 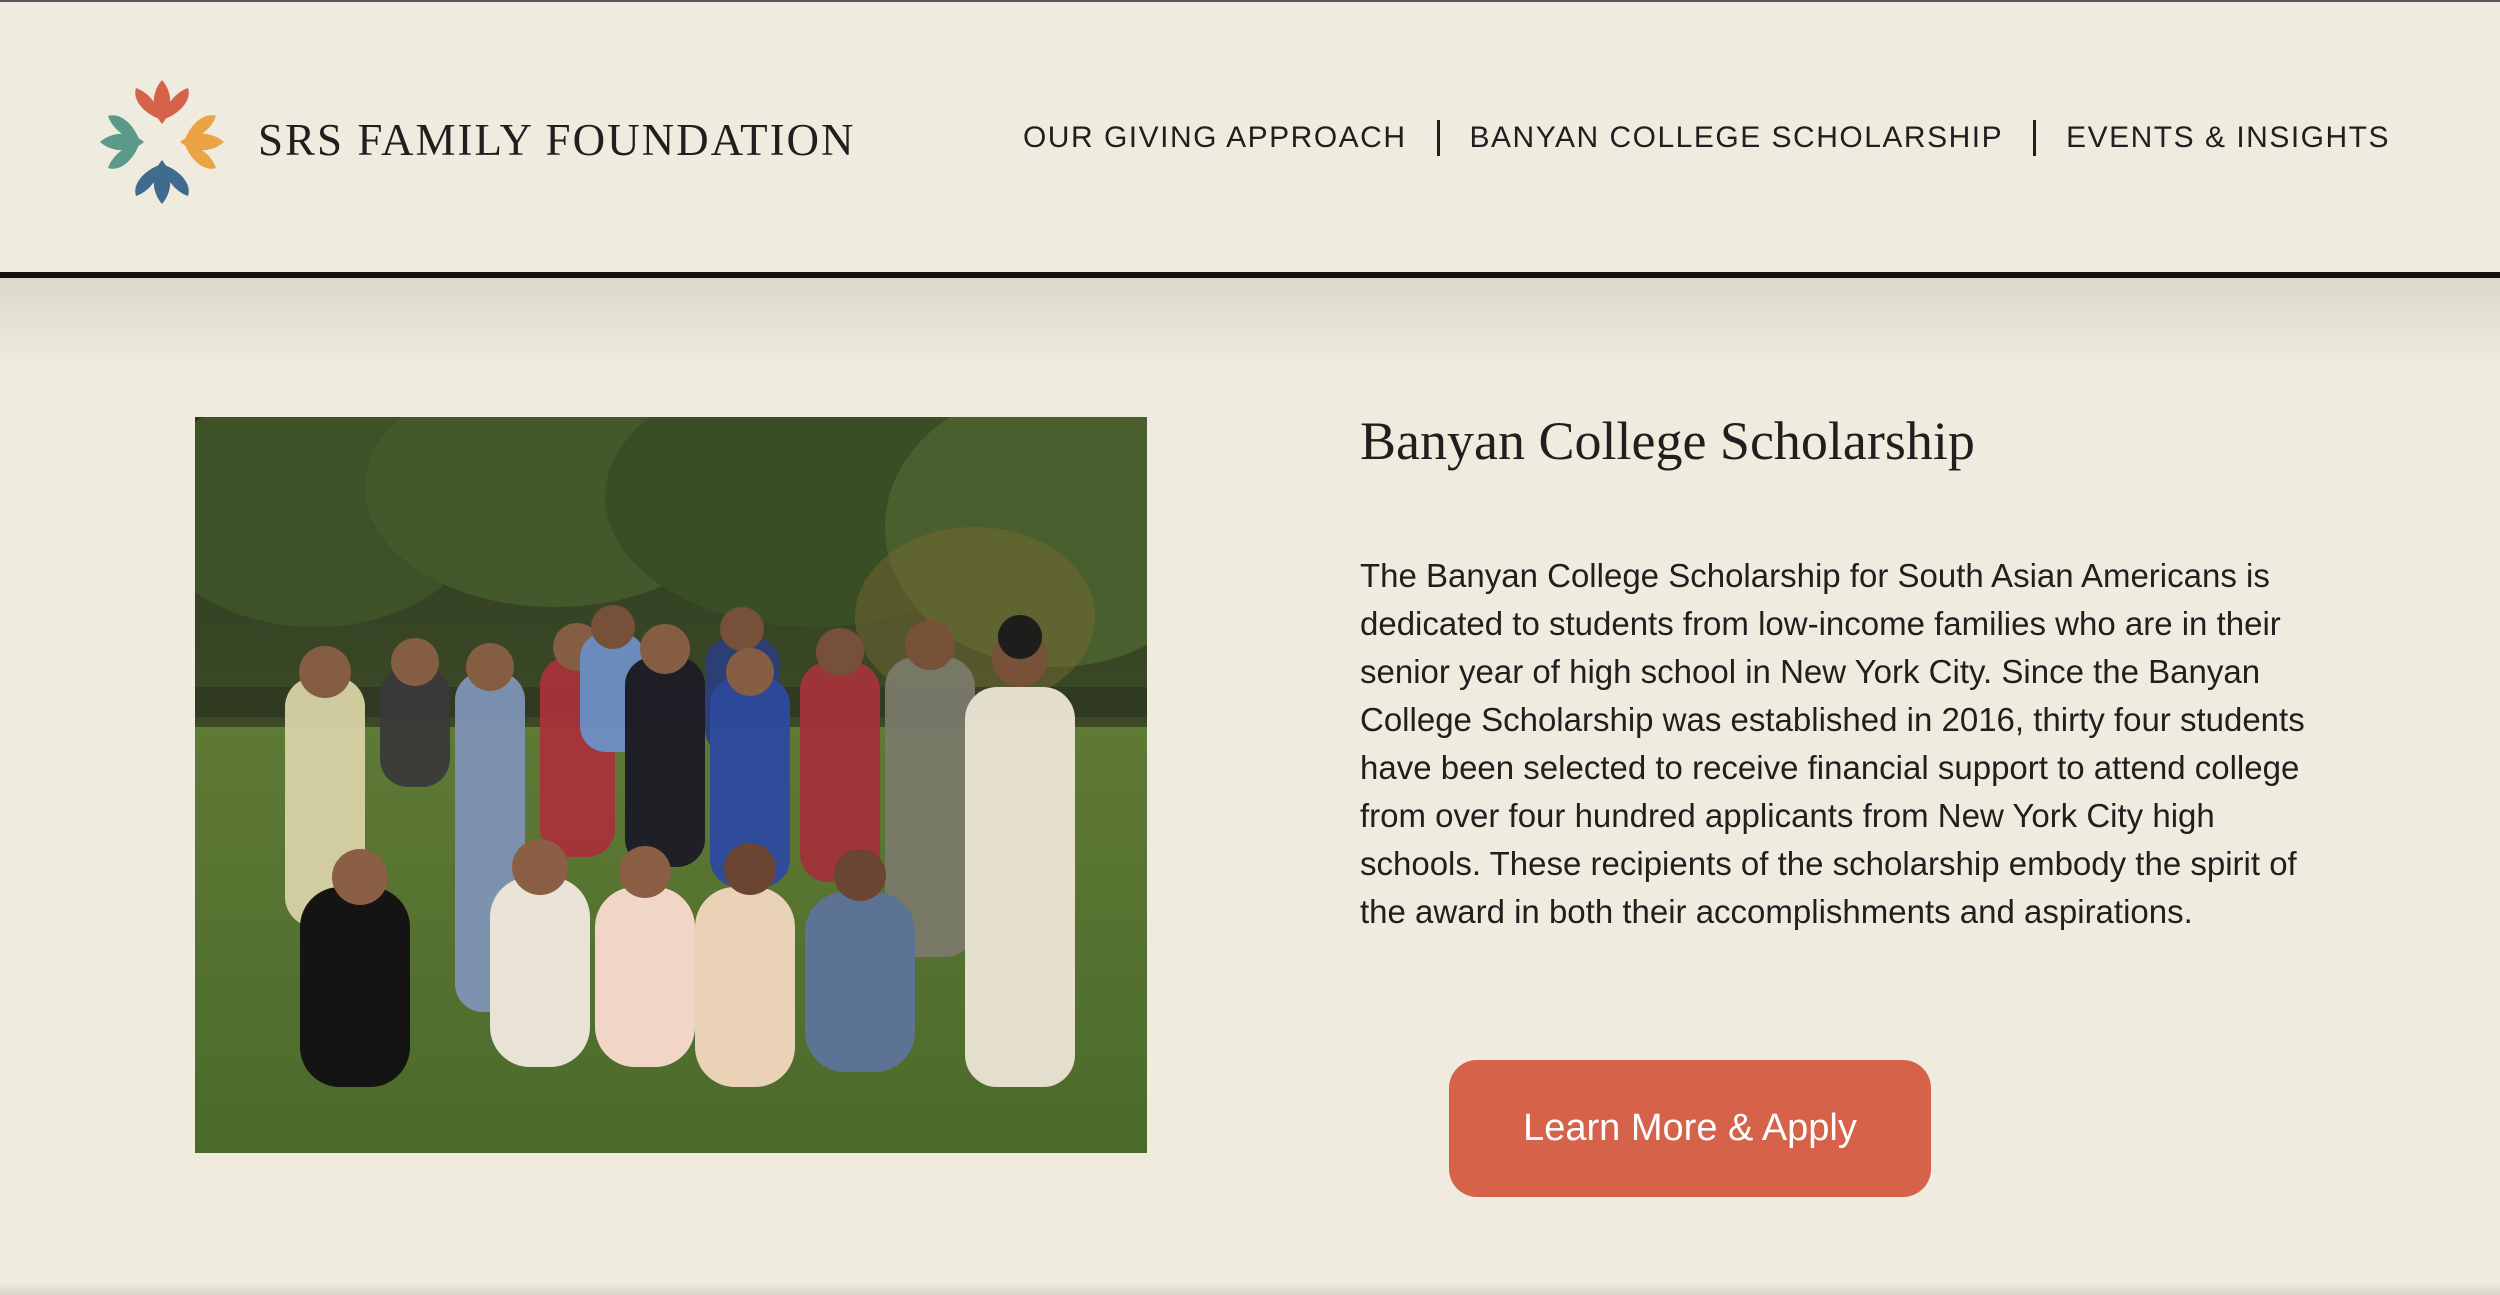 What do you see at coordinates (2228, 138) in the screenshot?
I see `nav-item-events-insights: EVENTS & INSIGHTS` at bounding box center [2228, 138].